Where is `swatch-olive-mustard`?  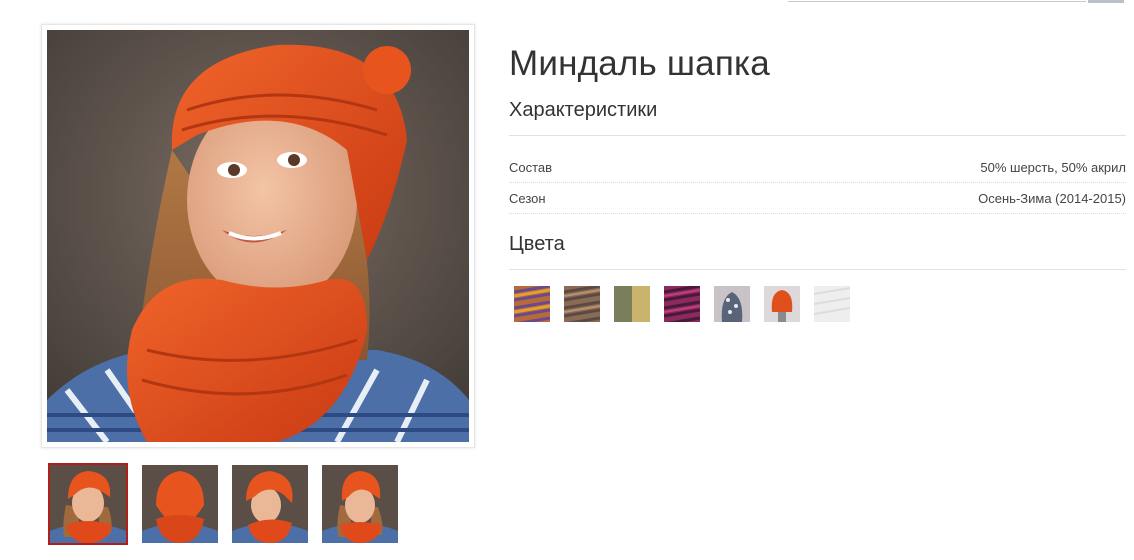 swatch-olive-mustard is located at coordinates (632, 304).